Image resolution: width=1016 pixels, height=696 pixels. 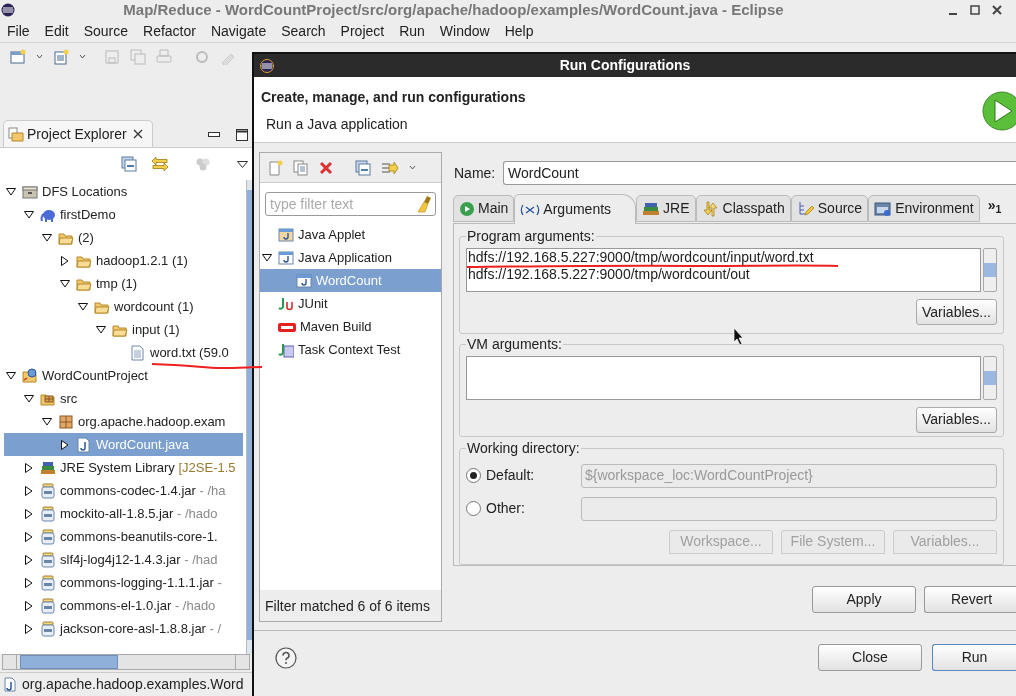 What do you see at coordinates (18, 56) in the screenshot?
I see `new-window-icon` at bounding box center [18, 56].